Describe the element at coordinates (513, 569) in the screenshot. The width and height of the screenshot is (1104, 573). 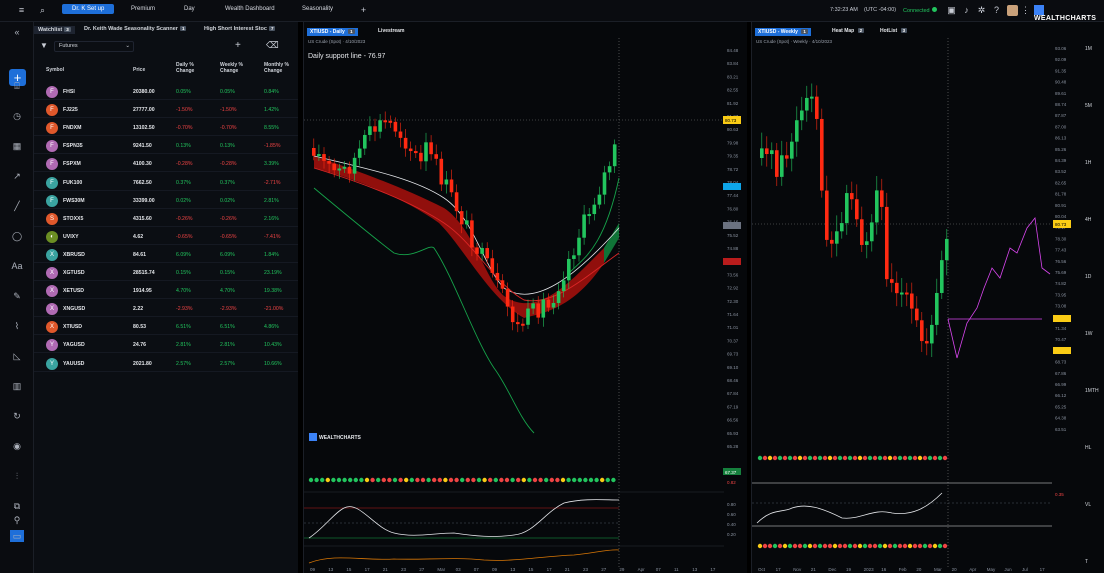
I see `x-tick: 13` at that location.